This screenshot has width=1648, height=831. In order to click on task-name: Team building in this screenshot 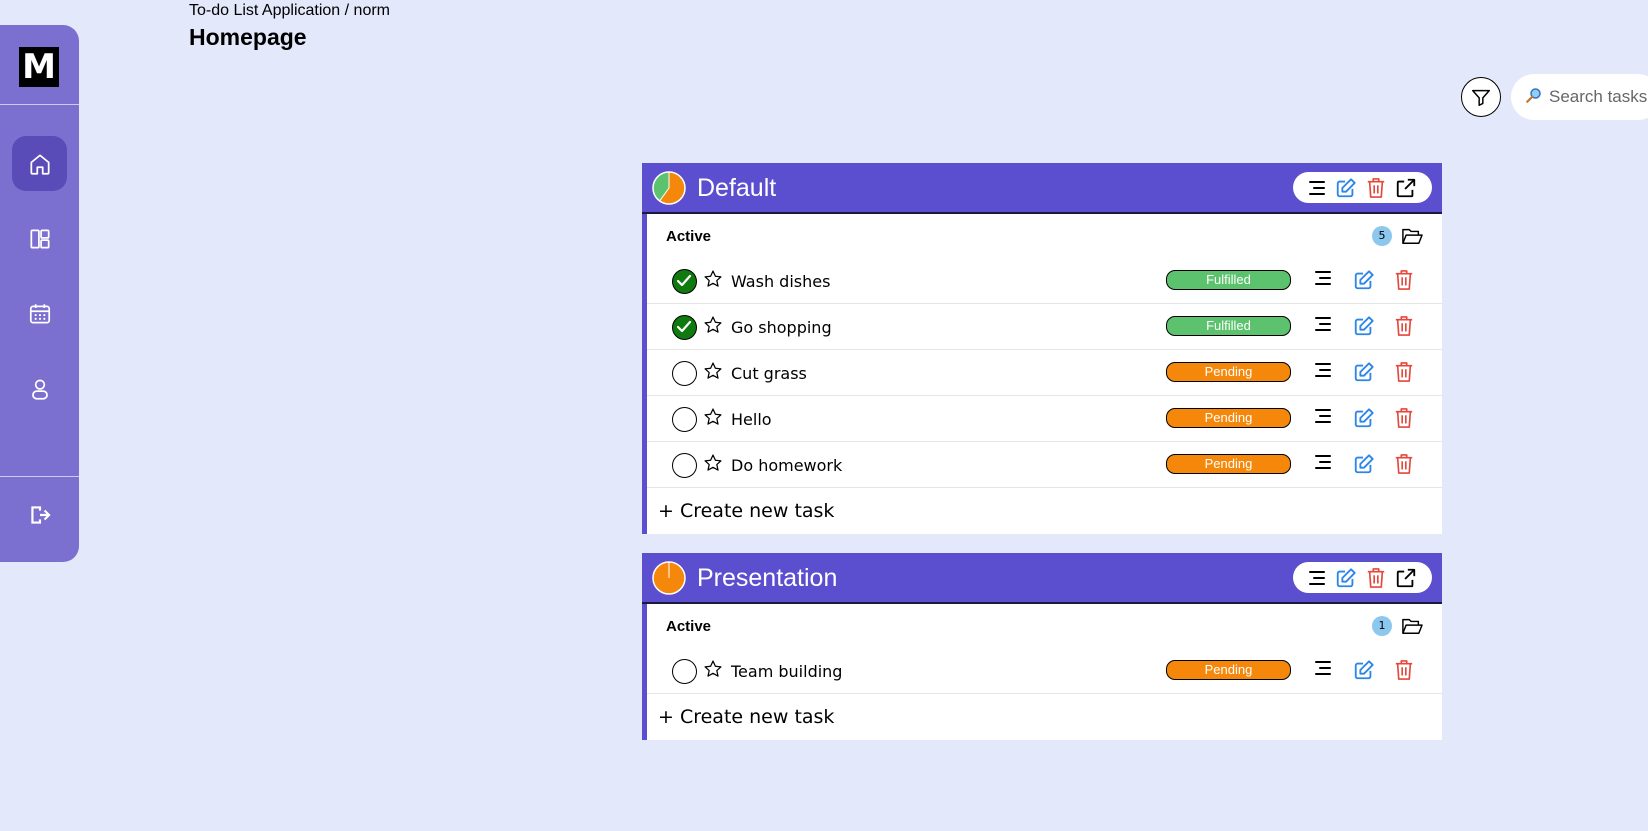, I will do `click(787, 671)`.